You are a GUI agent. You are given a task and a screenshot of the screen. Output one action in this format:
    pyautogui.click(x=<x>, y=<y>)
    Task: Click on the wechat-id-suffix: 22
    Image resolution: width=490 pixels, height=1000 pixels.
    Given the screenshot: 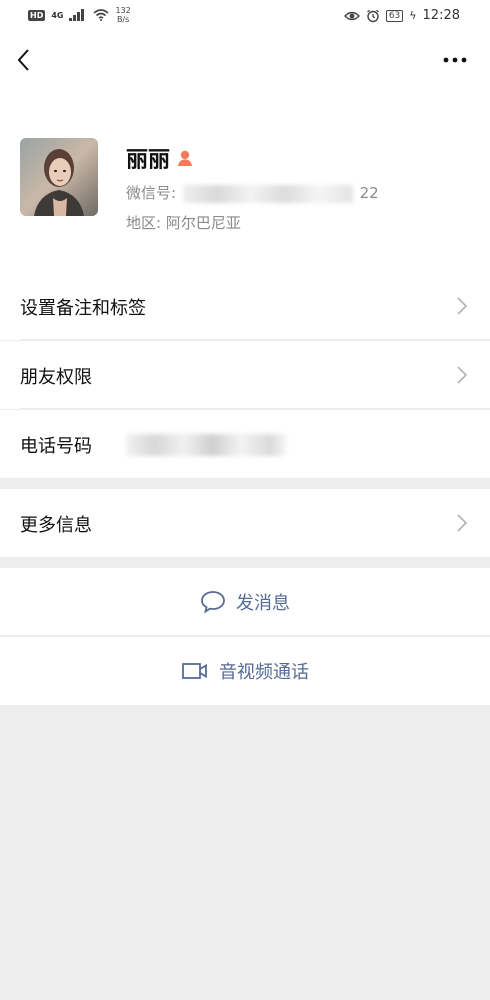 What is the action you would take?
    pyautogui.click(x=369, y=193)
    